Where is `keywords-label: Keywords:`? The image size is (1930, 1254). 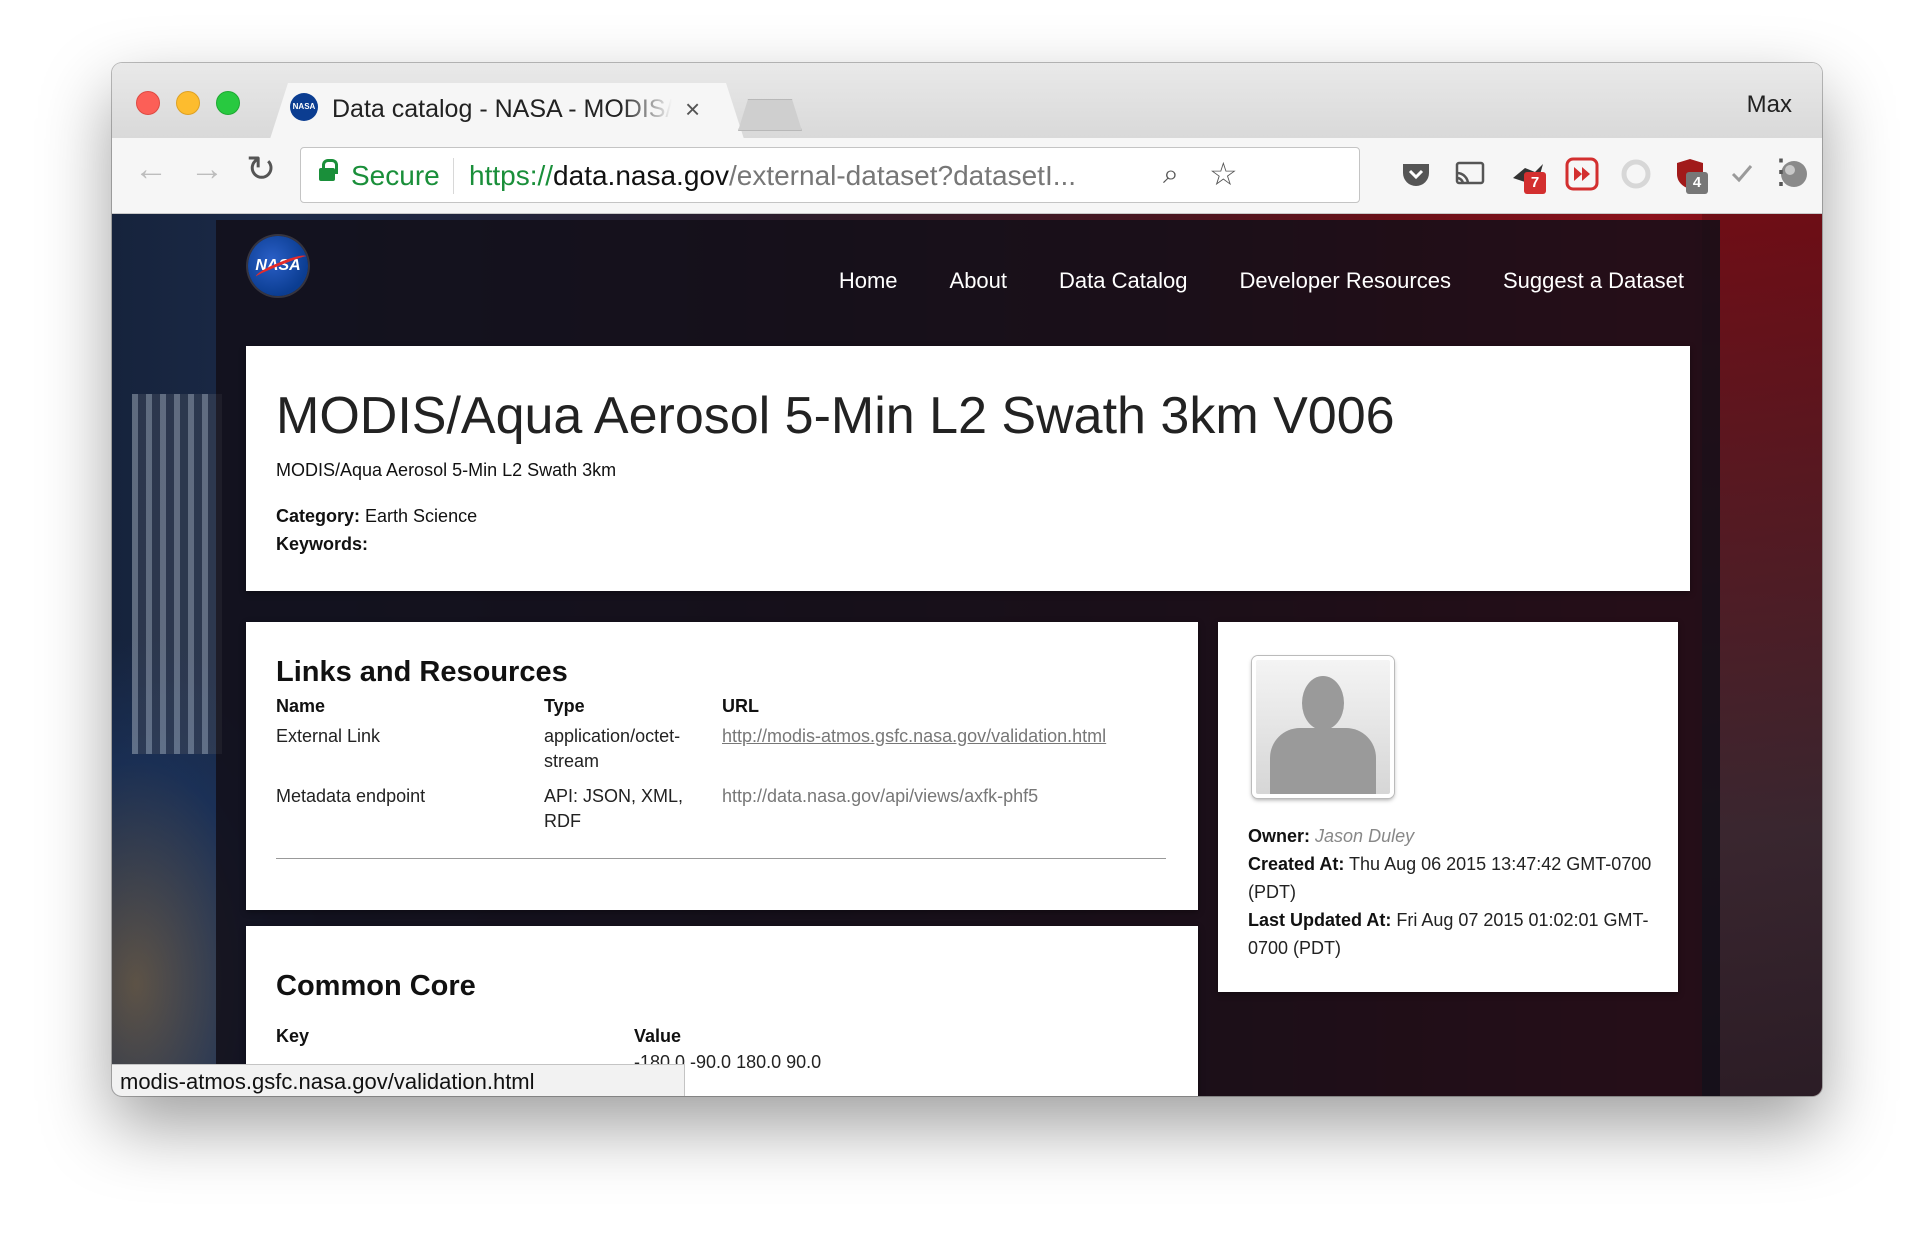
keywords-label: Keywords: is located at coordinates (322, 544).